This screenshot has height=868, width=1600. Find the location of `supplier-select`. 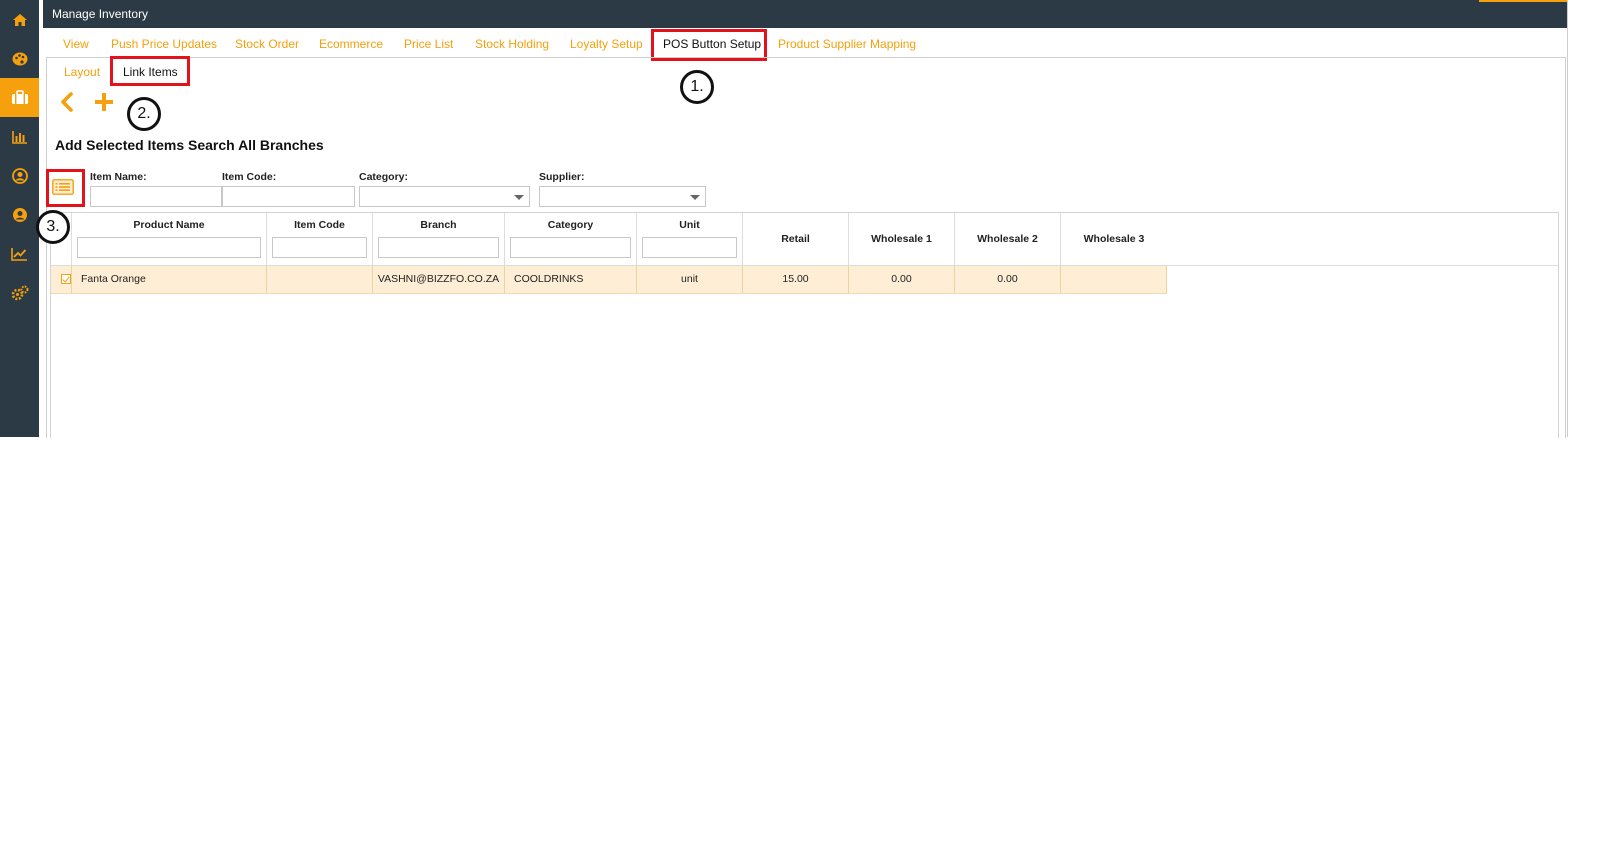

supplier-select is located at coordinates (622, 196).